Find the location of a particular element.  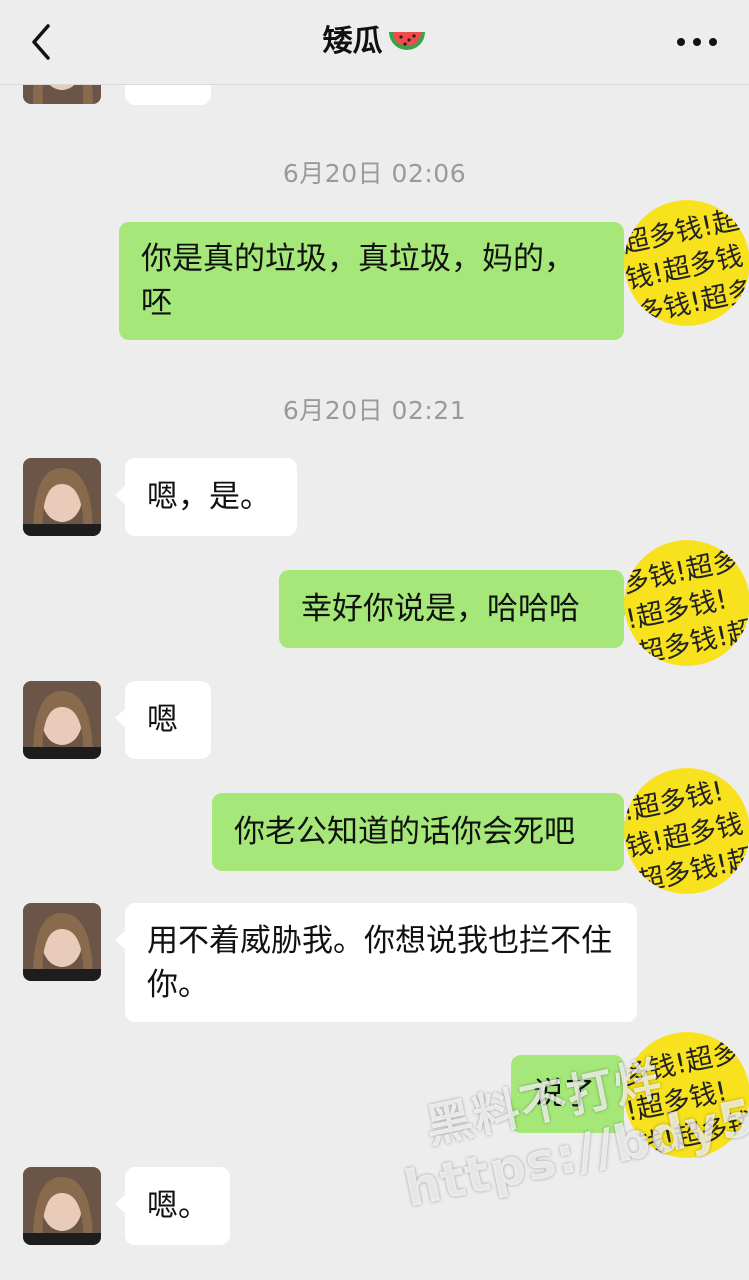

message-text: 嗯，是。 is located at coordinates (209, 497).